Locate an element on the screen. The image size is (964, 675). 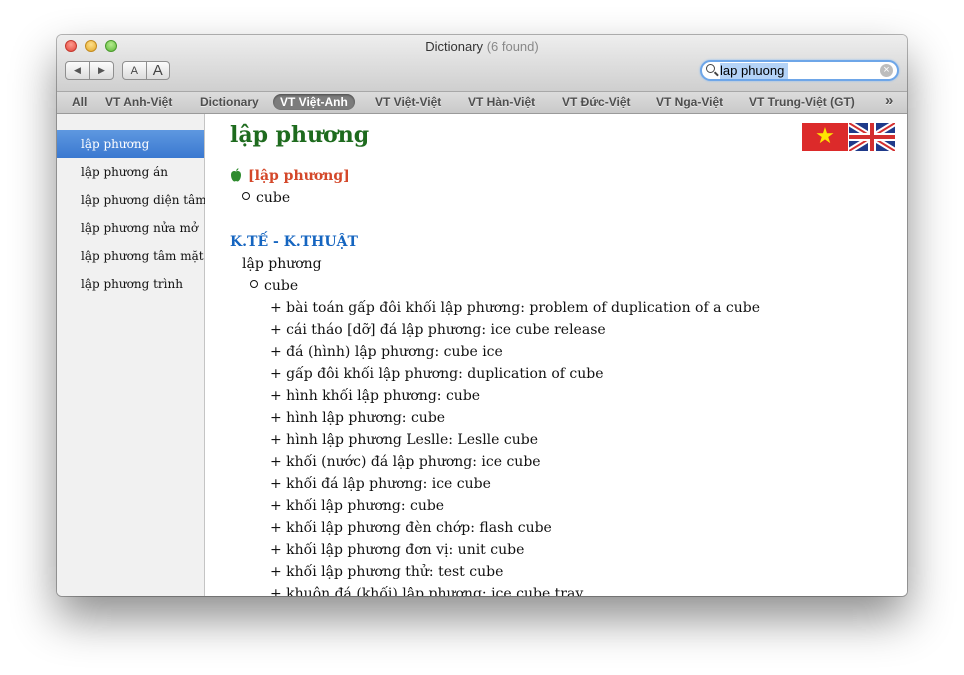
example-item: + khối lập phương đèn chớp: flash cube is located at coordinates (411, 528).